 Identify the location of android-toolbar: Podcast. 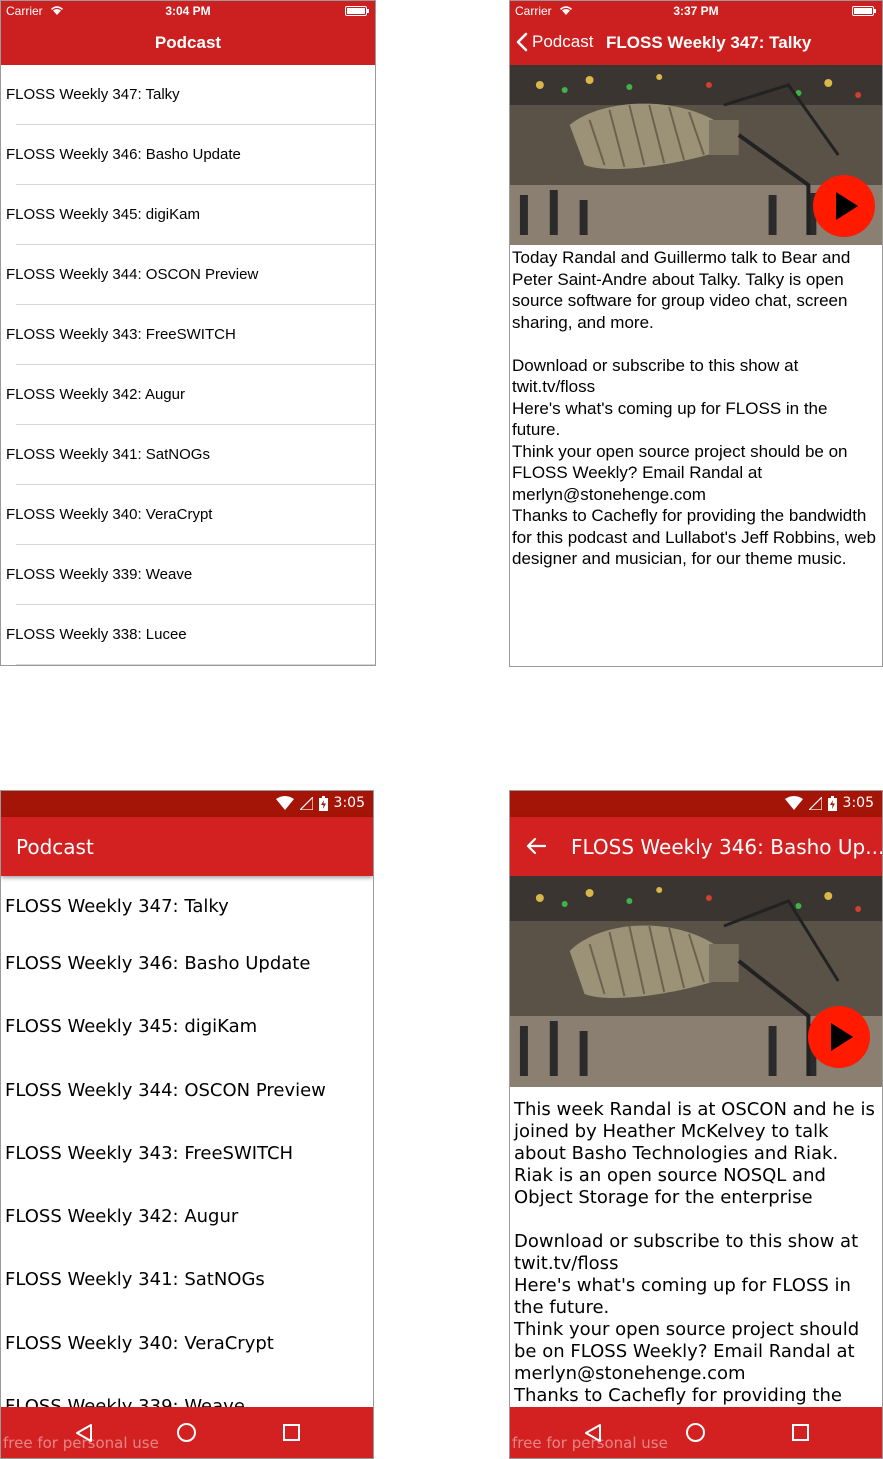
(187, 846).